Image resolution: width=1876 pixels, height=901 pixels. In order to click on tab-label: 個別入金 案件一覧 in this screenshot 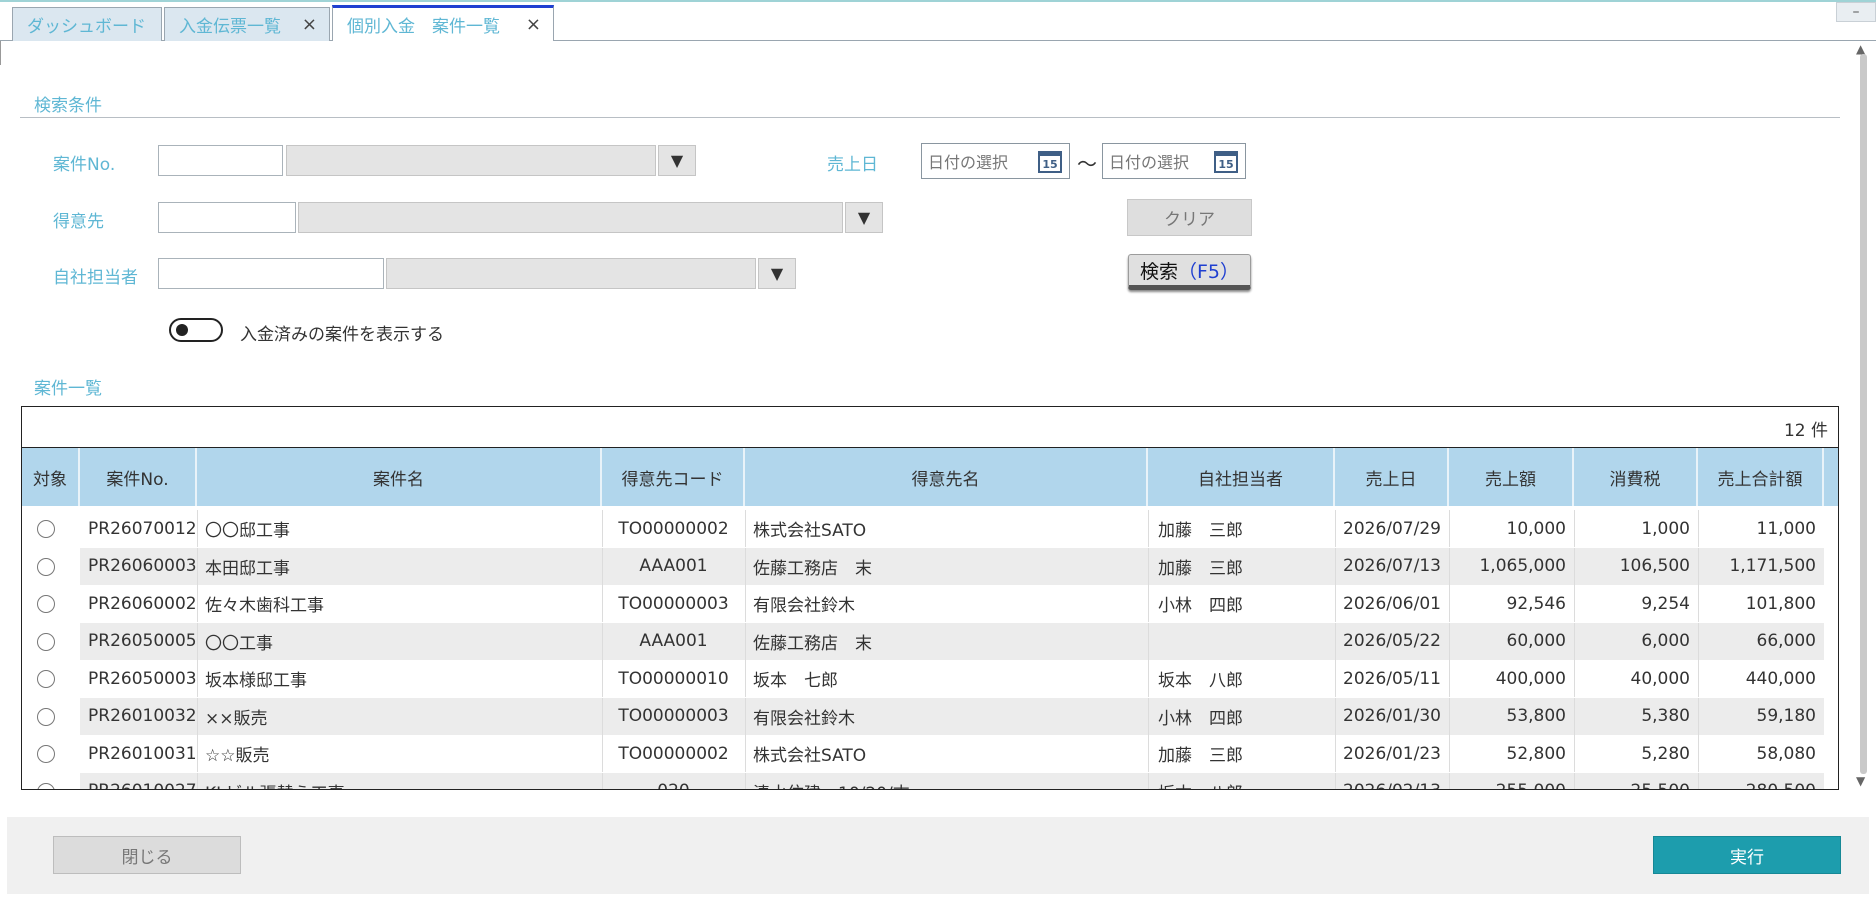, I will do `click(423, 27)`.